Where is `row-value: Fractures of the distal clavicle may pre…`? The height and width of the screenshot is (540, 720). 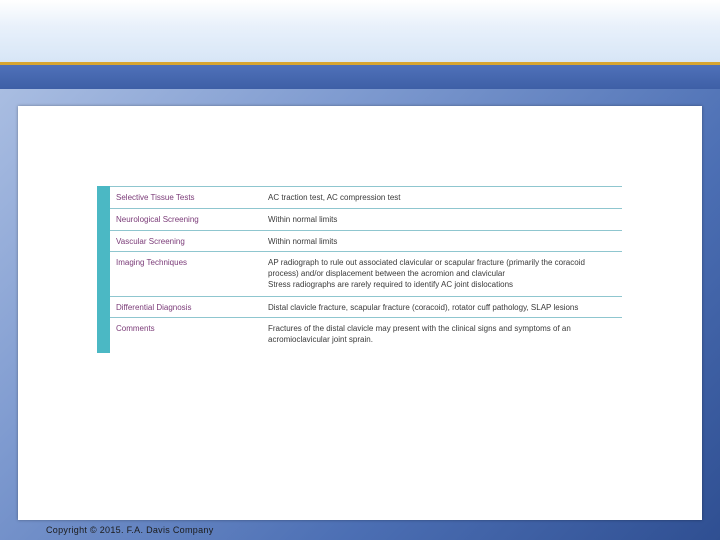
row-value: Fractures of the distal clavicle may pre… is located at coordinates (445, 331).